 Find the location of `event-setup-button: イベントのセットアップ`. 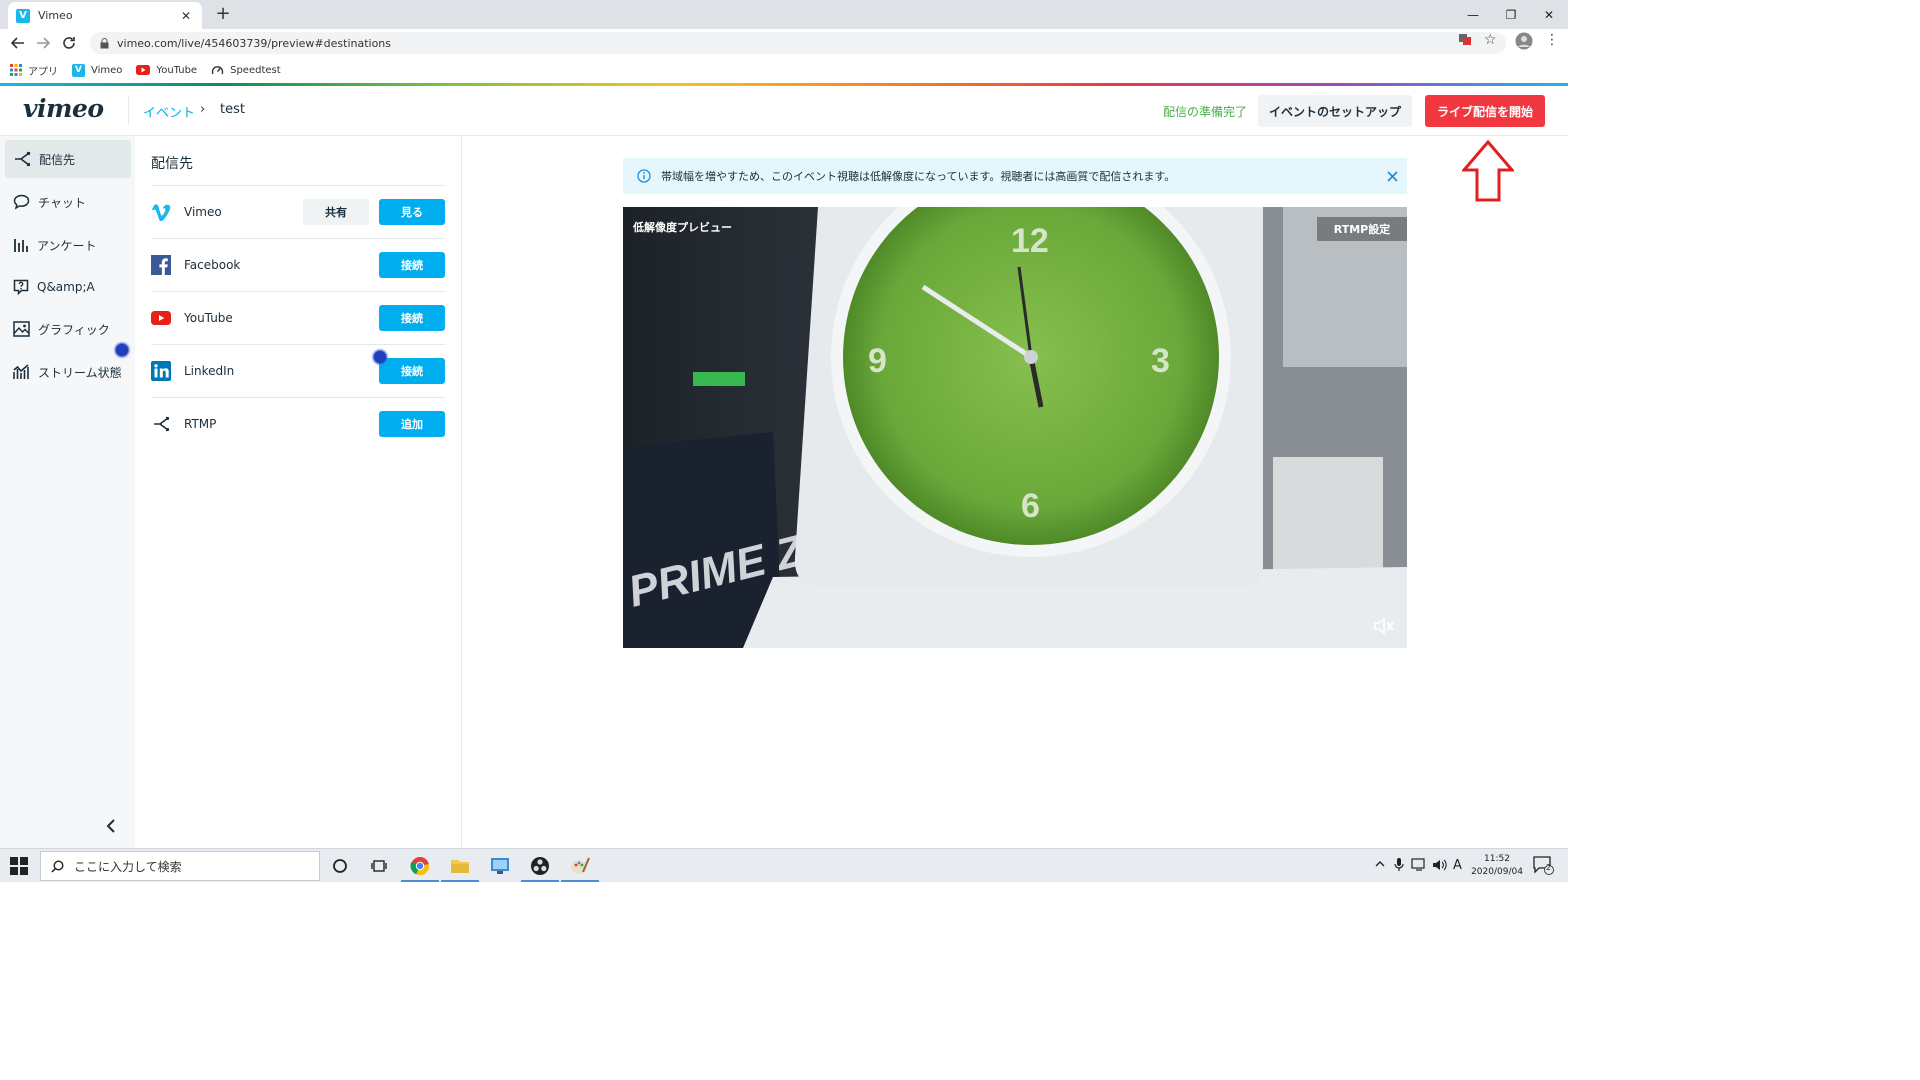

event-setup-button: イベントのセットアップ is located at coordinates (1335, 111).